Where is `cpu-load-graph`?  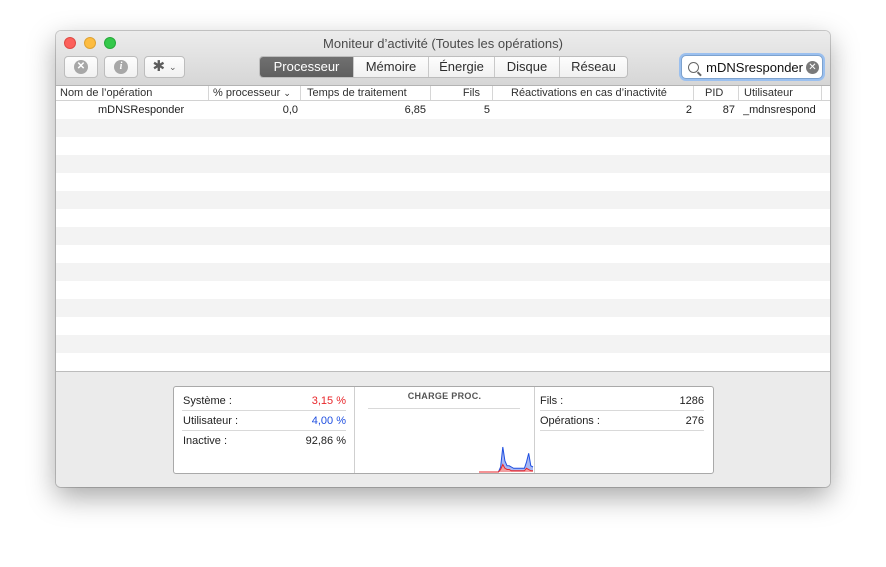
cpu-load-graph is located at coordinates (506, 459).